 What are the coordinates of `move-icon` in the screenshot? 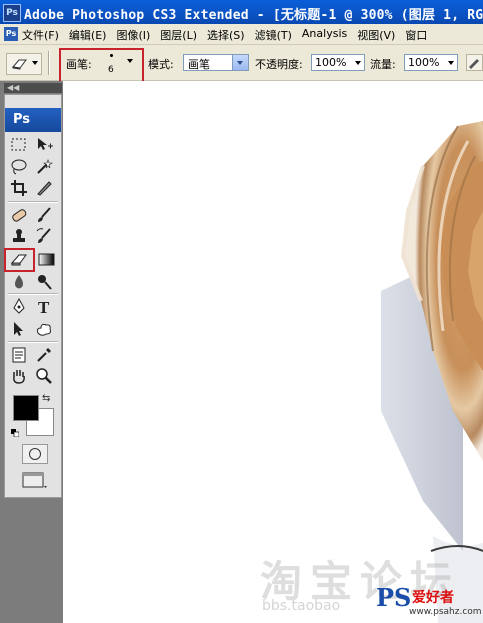 It's located at (45, 144).